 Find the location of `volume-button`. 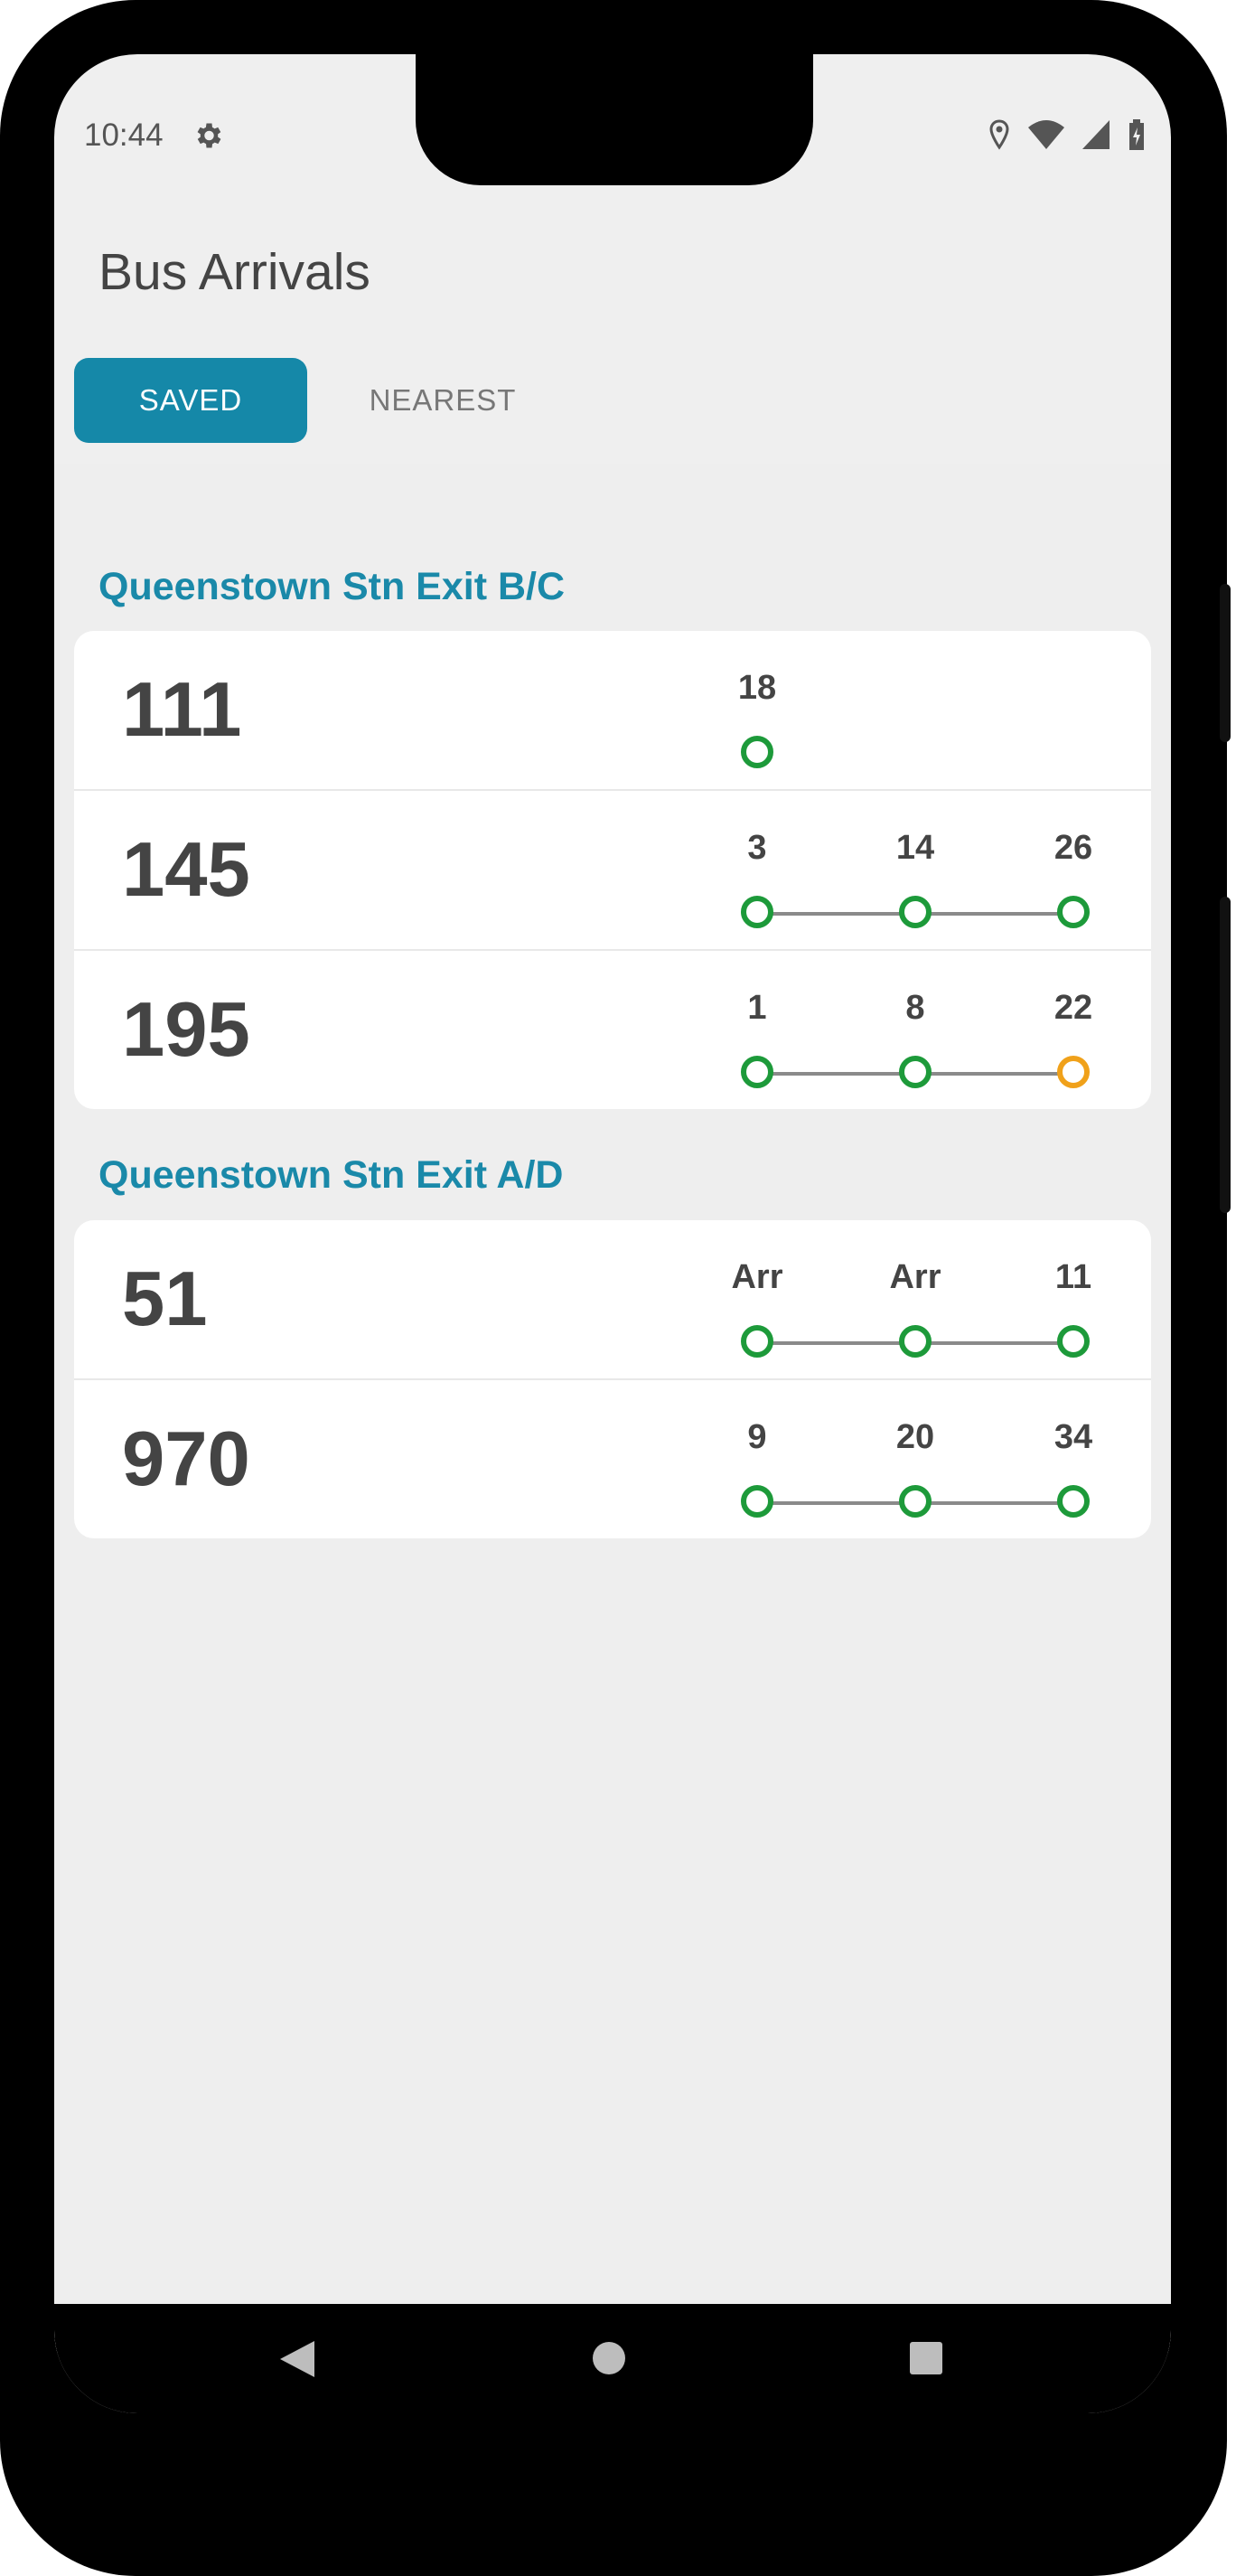

volume-button is located at coordinates (1225, 663).